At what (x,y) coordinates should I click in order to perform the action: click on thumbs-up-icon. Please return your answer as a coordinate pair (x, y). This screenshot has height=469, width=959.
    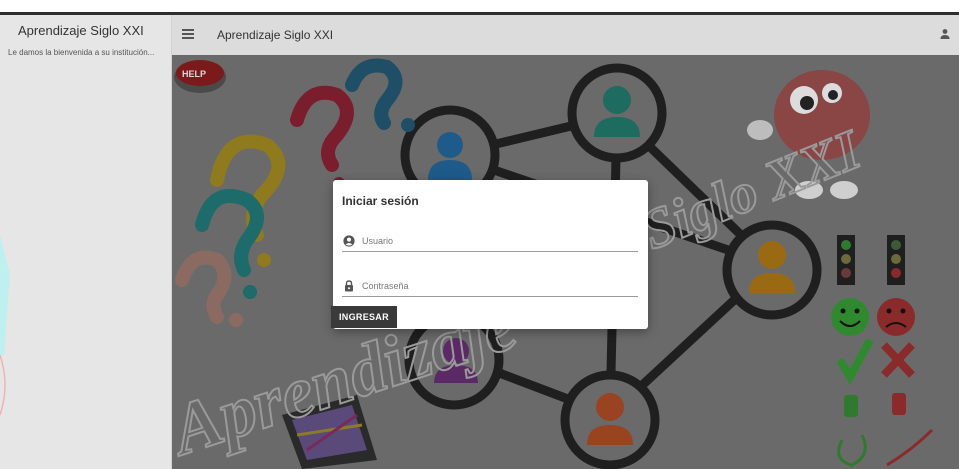
    Looking at the image, I should click on (851, 406).